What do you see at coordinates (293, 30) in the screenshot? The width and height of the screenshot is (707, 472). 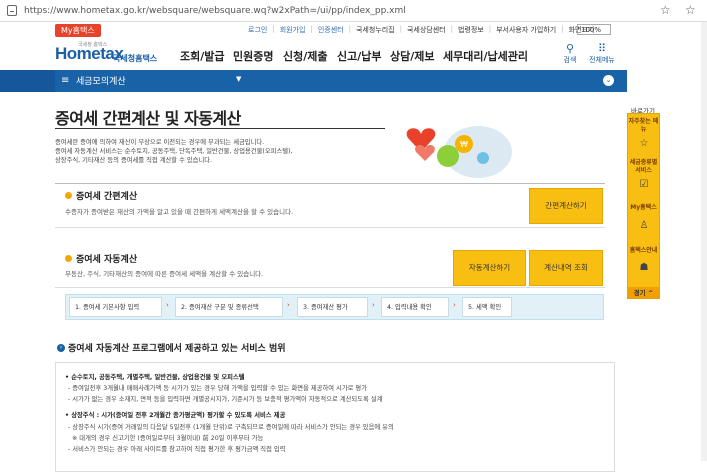 I see `util-link: 회원가입` at bounding box center [293, 30].